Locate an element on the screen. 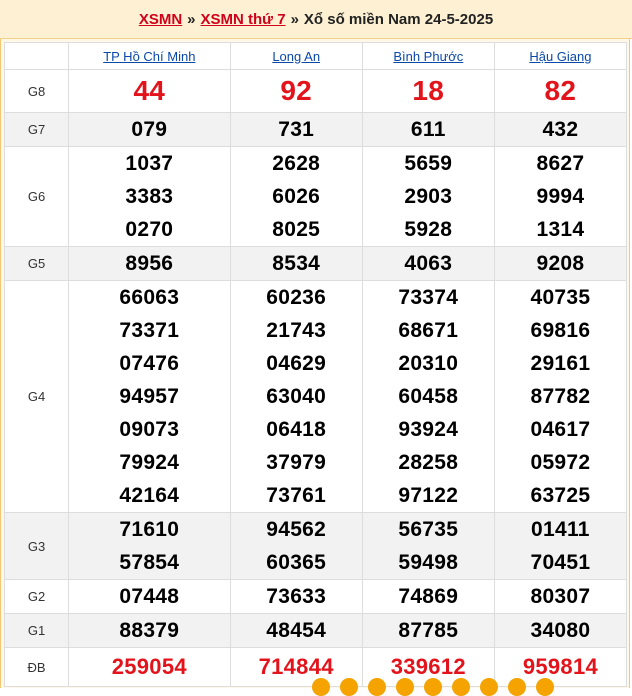 The height and width of the screenshot is (696, 632). prize-row-g2: G2 07448 73633 74869 80307 is located at coordinates (316, 596).